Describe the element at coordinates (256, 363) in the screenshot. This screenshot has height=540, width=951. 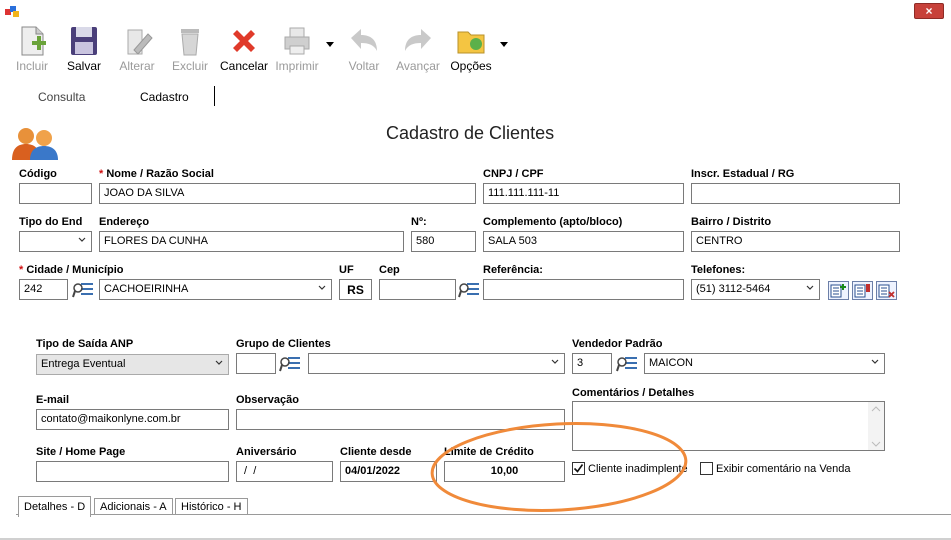
I see `grupo-code-field` at that location.